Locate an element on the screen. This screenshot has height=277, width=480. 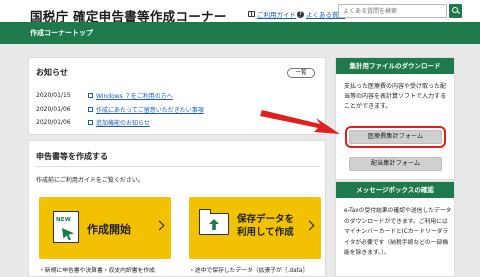
news-item: 2020/01/15 Windows ７をご利用の方へ is located at coordinates (104, 95).